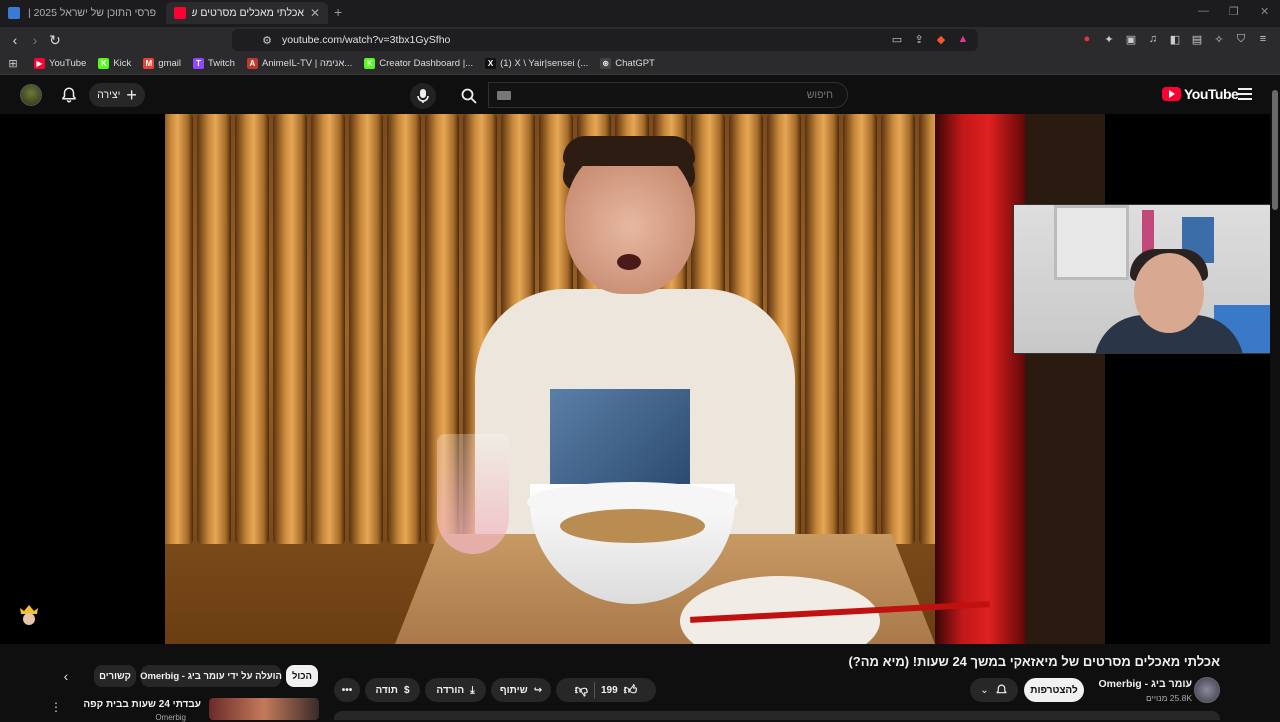 The width and height of the screenshot is (1280, 722). What do you see at coordinates (117, 95) in the screenshot?
I see `create-button: יצירה +` at bounding box center [117, 95].